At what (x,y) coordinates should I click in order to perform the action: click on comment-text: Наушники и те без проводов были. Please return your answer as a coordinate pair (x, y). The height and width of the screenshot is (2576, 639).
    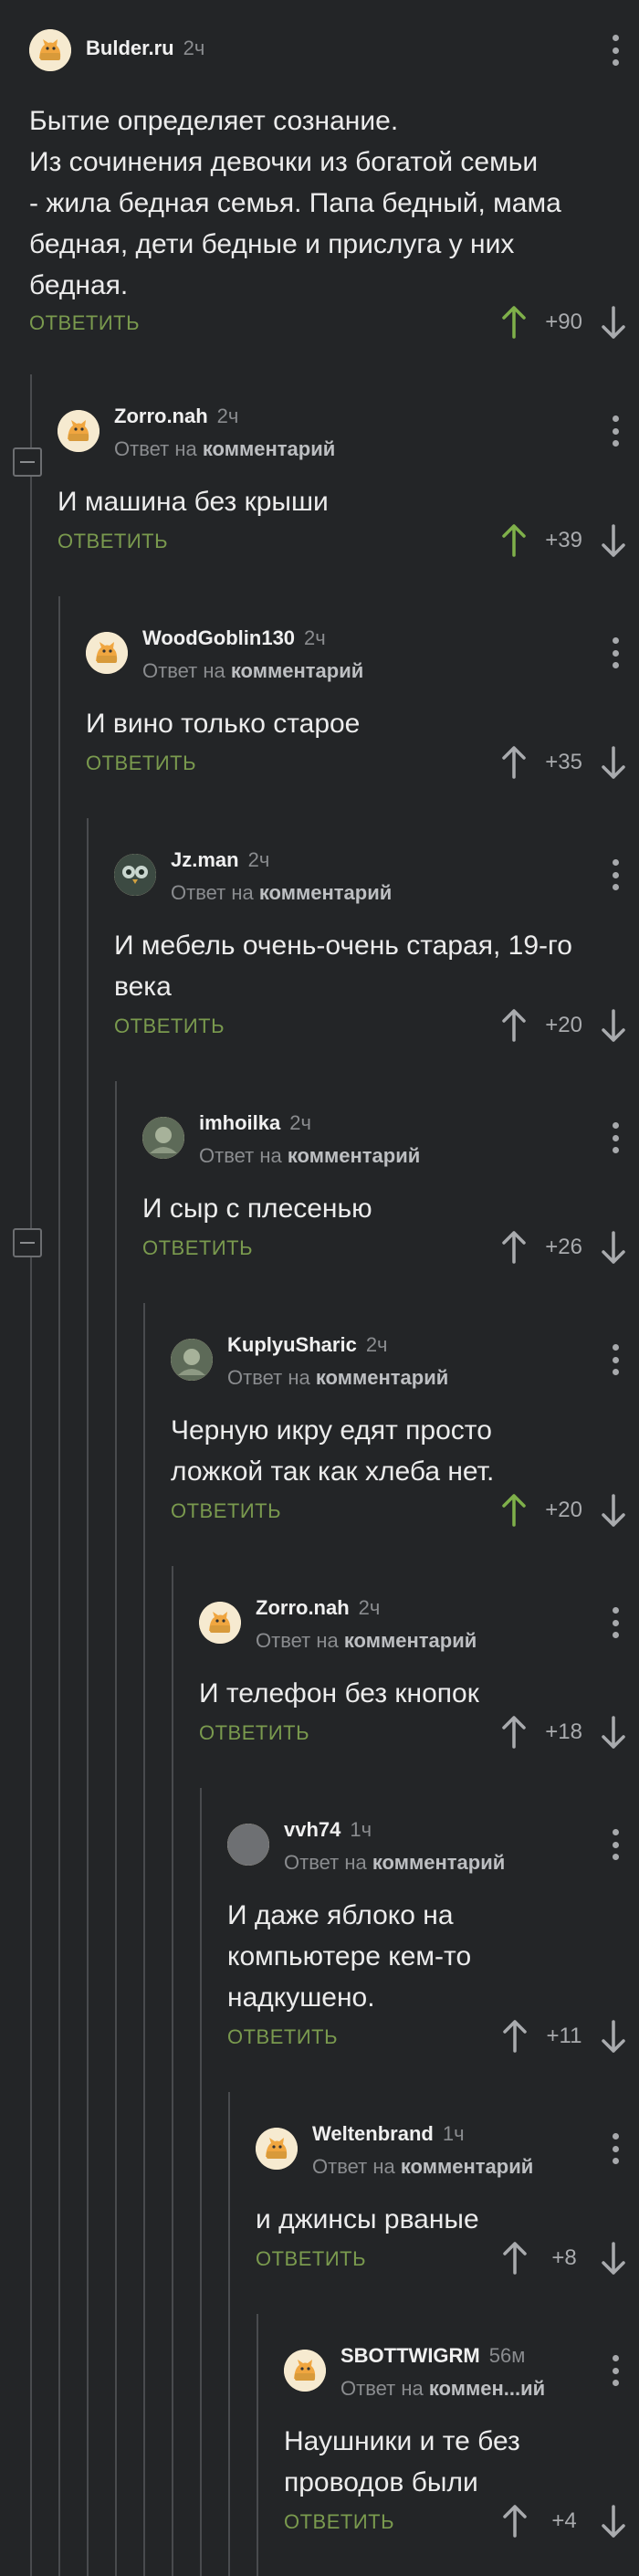
    Looking at the image, I should click on (448, 2462).